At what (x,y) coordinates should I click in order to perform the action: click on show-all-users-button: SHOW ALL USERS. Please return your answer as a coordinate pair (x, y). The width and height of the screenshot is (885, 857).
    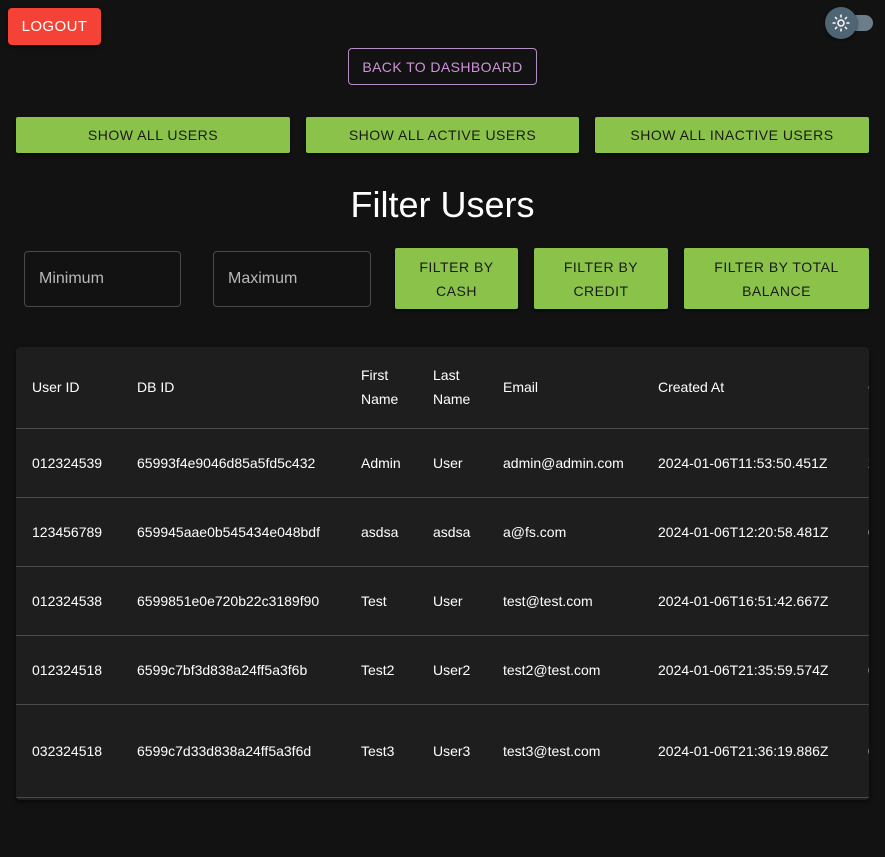
    Looking at the image, I should click on (153, 135).